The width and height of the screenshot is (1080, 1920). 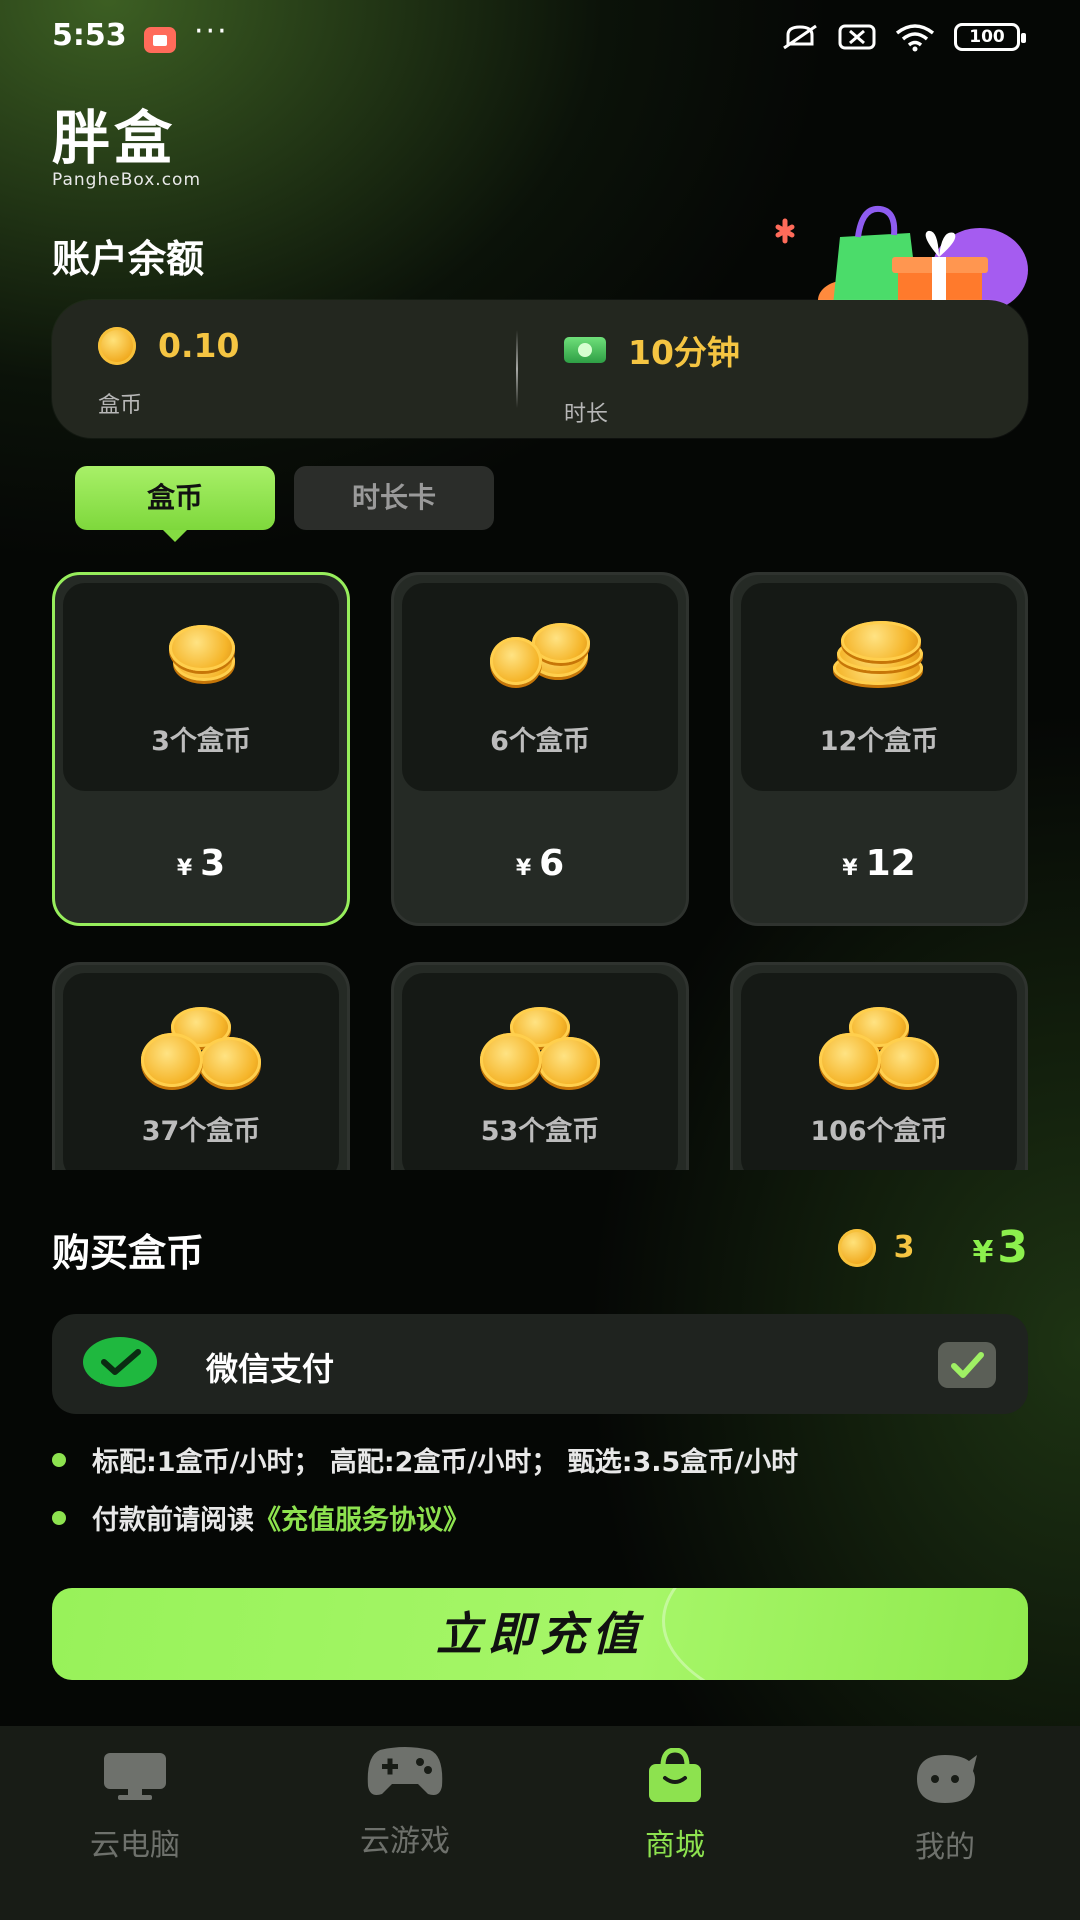 I want to click on product-price: ¥3, so click(x=201, y=863).